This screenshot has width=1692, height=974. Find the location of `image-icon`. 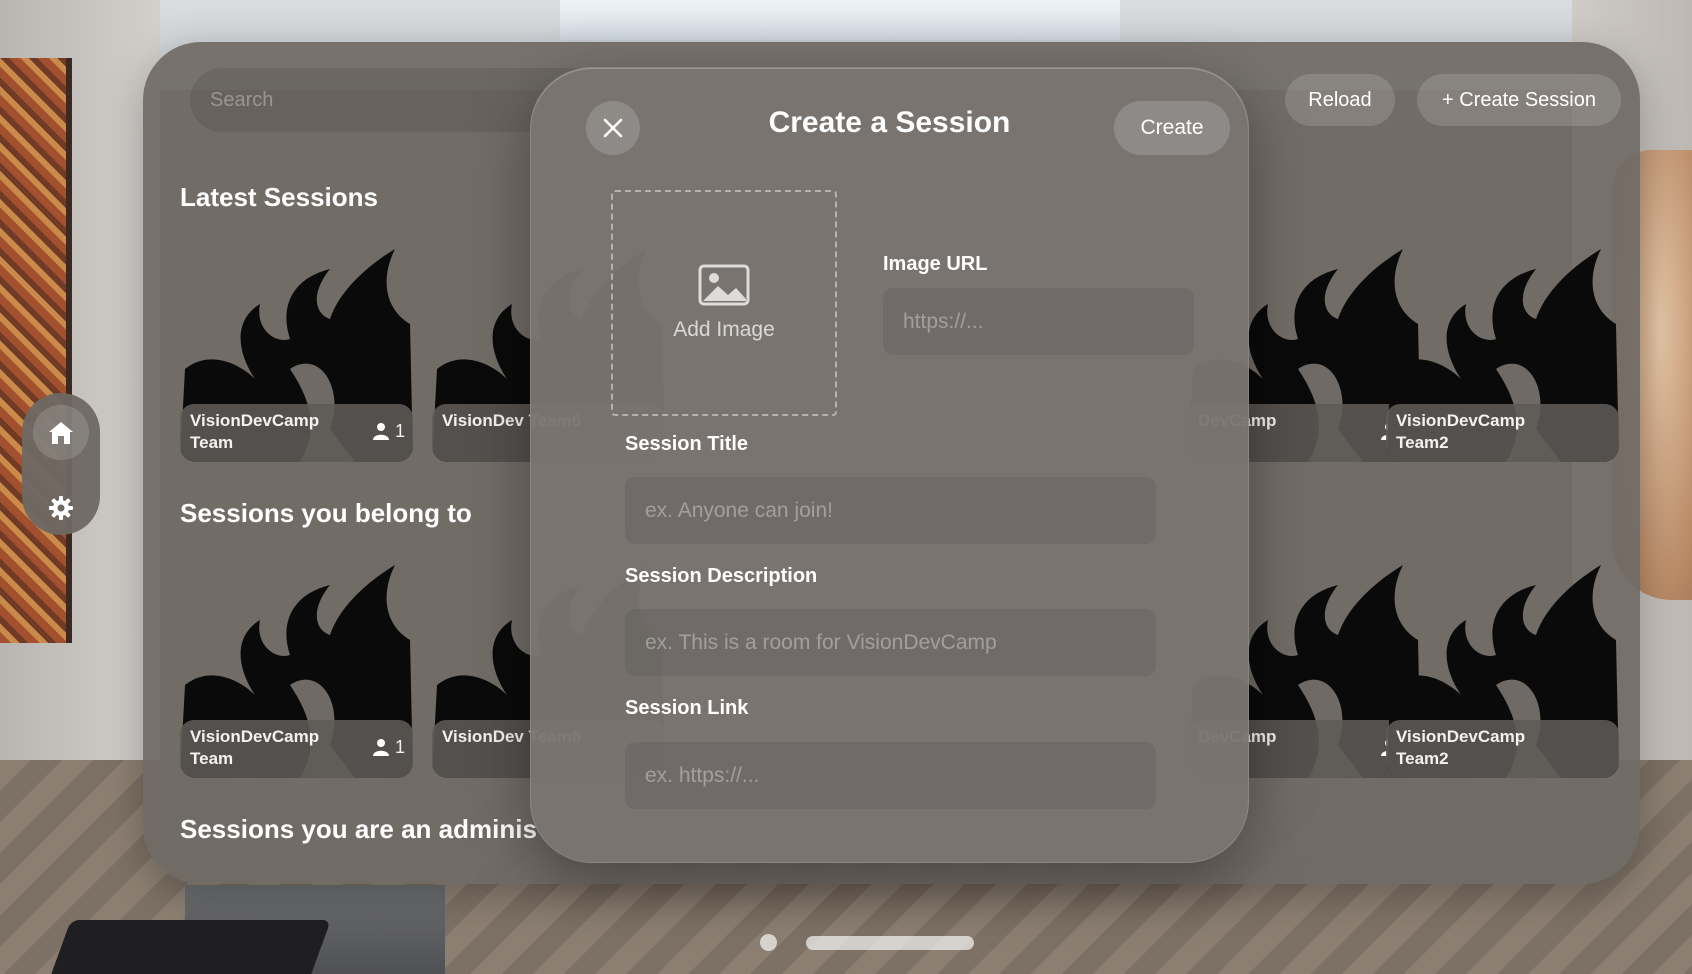

image-icon is located at coordinates (724, 285).